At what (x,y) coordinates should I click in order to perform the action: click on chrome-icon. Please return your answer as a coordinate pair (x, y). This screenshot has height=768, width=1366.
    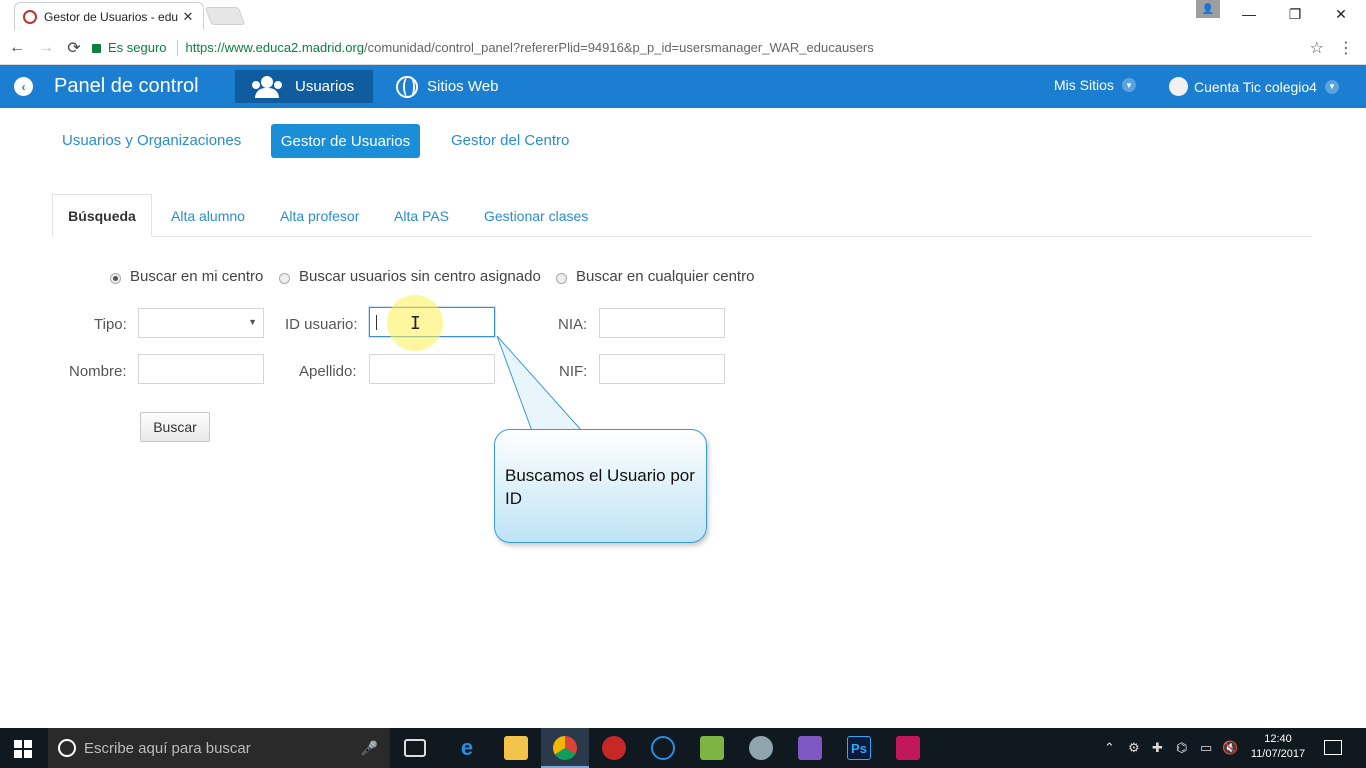
    Looking at the image, I should click on (565, 748).